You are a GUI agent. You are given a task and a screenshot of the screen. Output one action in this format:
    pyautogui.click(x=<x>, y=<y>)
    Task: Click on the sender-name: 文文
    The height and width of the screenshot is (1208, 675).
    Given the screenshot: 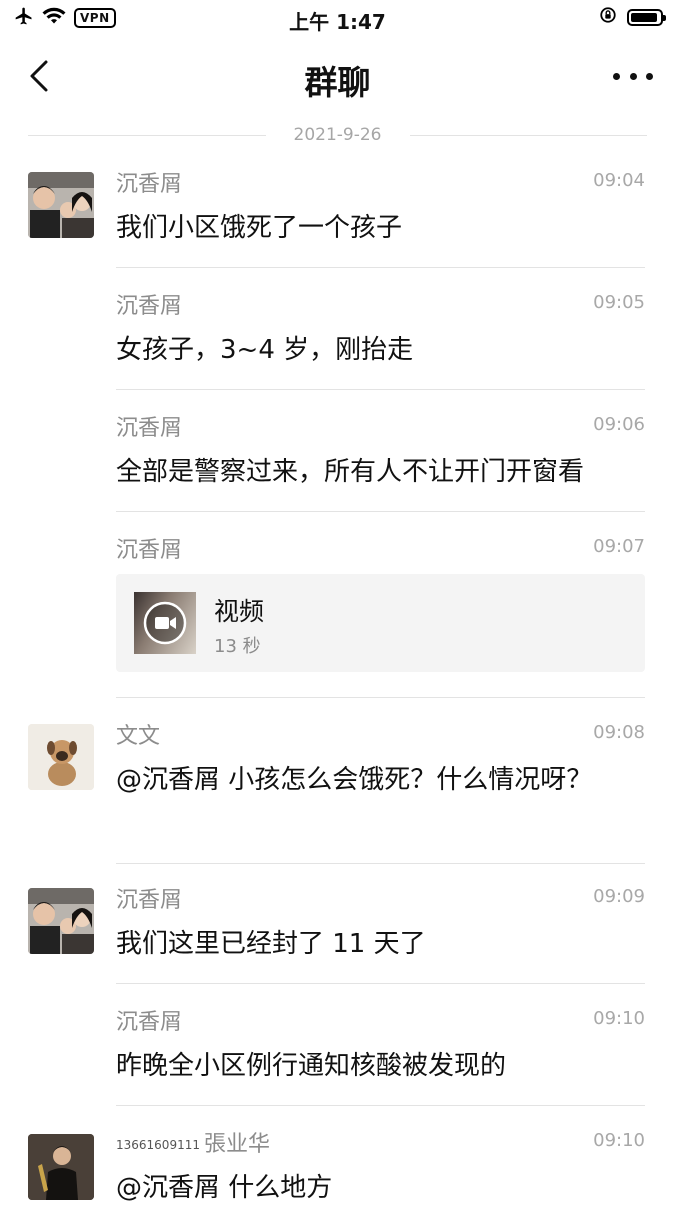 What is the action you would take?
    pyautogui.click(x=138, y=736)
    